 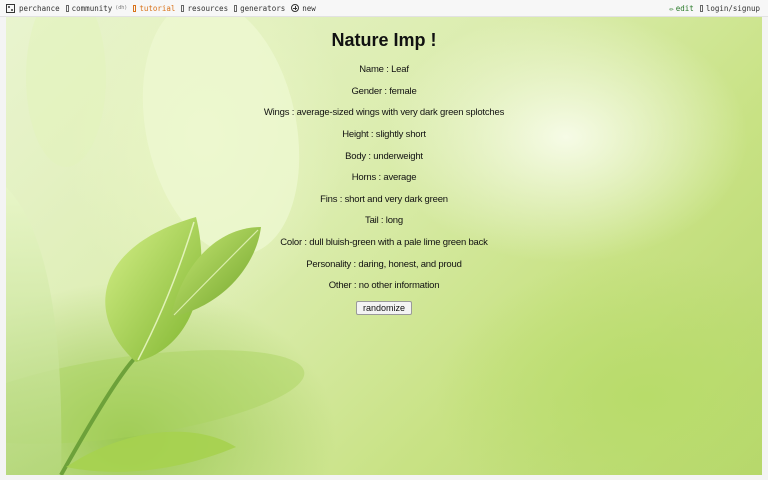 What do you see at coordinates (384, 69) in the screenshot?
I see `field-name: Name : Leaf` at bounding box center [384, 69].